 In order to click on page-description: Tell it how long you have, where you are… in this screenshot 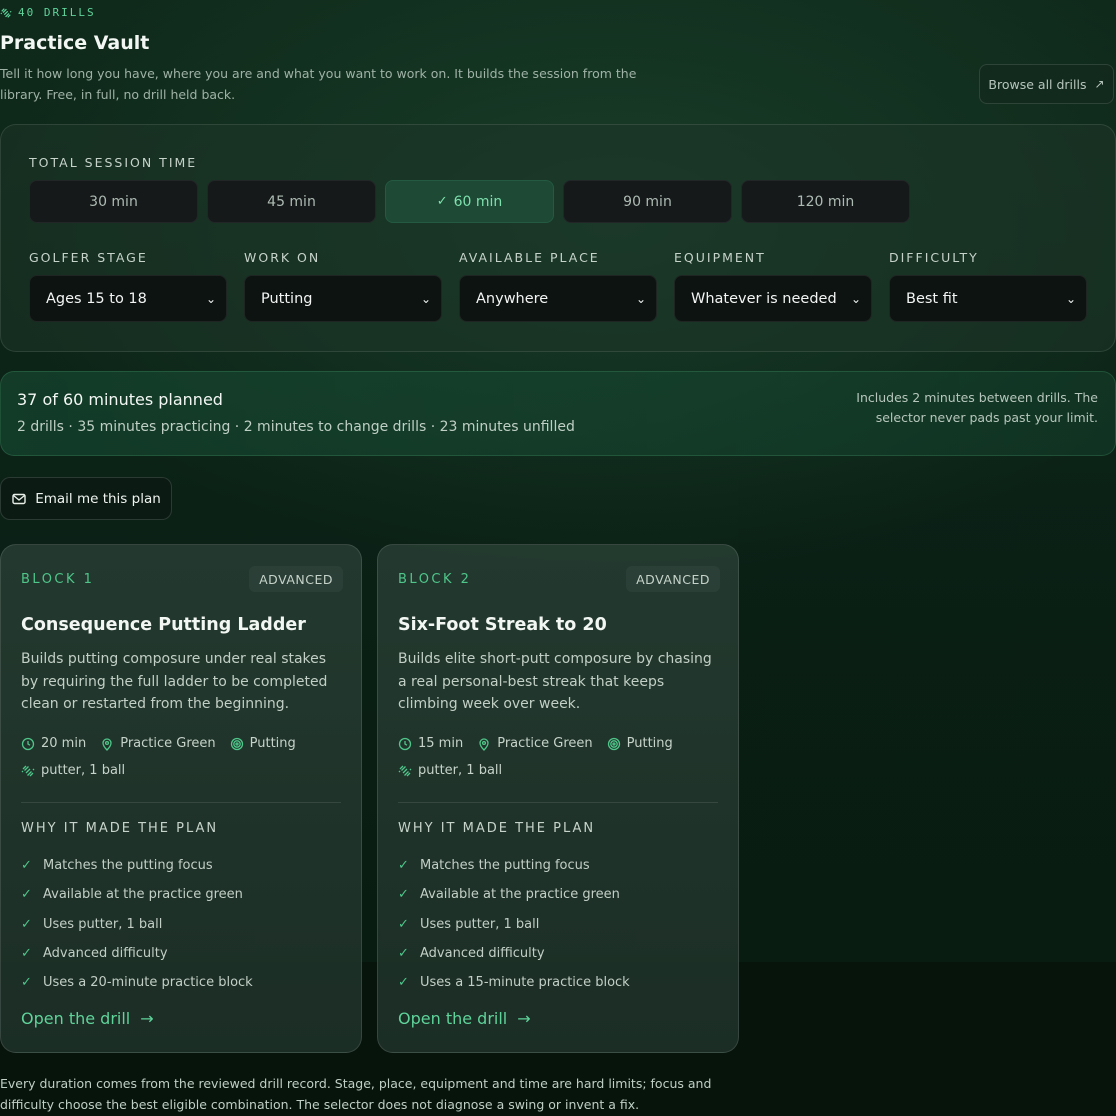, I will do `click(318, 84)`.